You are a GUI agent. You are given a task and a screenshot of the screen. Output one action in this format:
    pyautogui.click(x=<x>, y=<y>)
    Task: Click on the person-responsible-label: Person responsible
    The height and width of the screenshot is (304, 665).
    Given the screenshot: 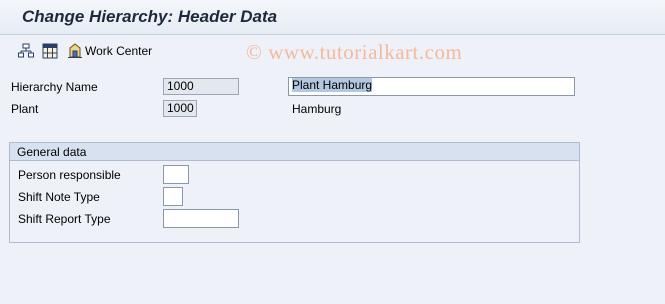 What is the action you would take?
    pyautogui.click(x=69, y=175)
    